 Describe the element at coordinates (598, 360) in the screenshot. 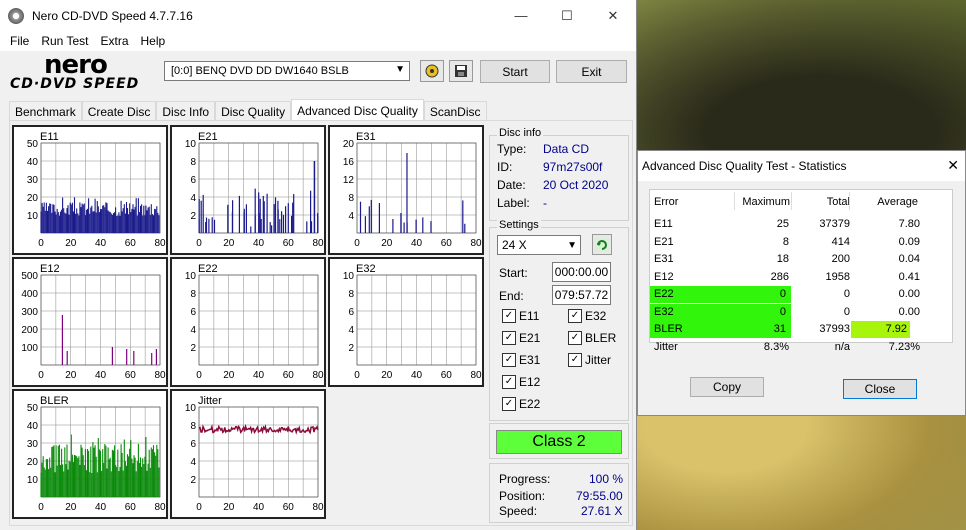

I see `checkbox-label: Jitter` at that location.